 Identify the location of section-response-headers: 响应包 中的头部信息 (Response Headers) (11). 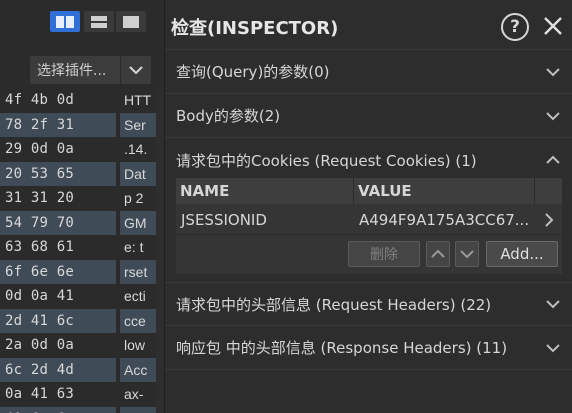
(368, 348).